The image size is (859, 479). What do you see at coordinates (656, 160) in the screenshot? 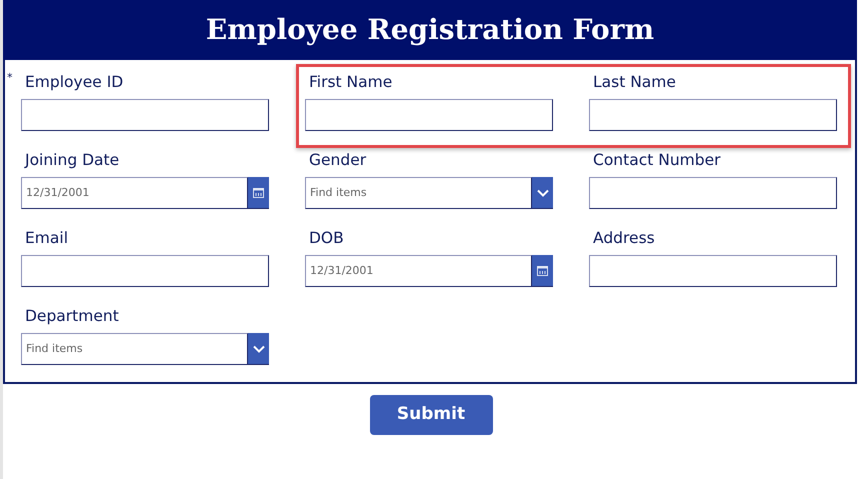
I see `field-label: Contact Number` at bounding box center [656, 160].